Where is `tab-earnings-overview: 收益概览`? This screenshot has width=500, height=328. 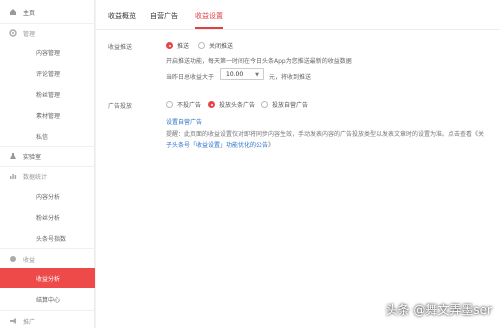 tab-earnings-overview: 收益概览 is located at coordinates (122, 16).